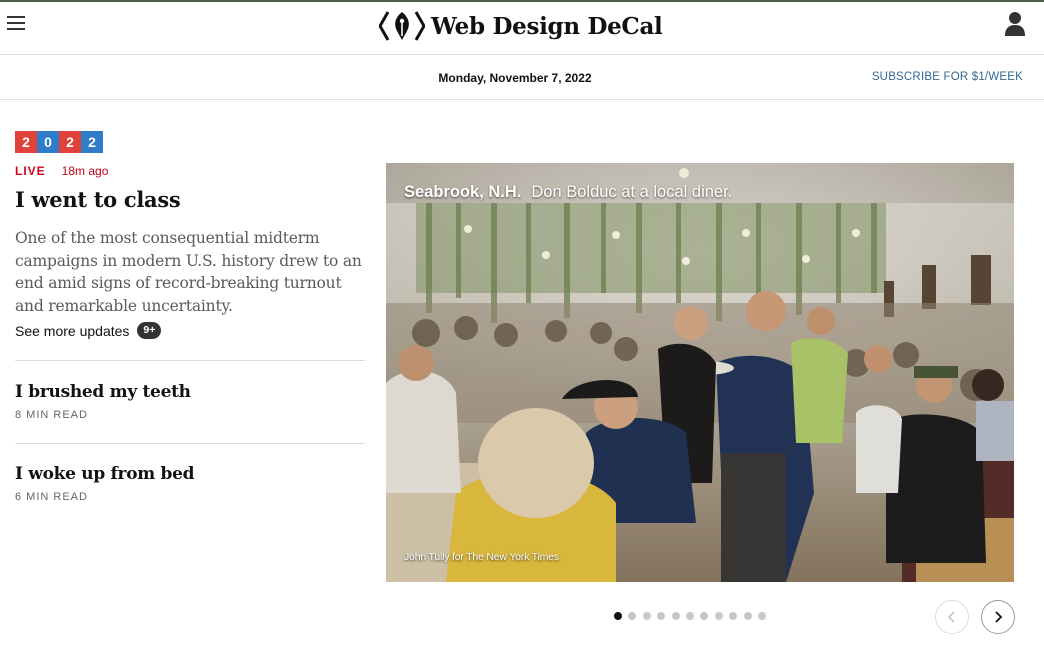  I want to click on subscribe-link: SUBSCRIBE FOR $1/WEEK, so click(947, 77).